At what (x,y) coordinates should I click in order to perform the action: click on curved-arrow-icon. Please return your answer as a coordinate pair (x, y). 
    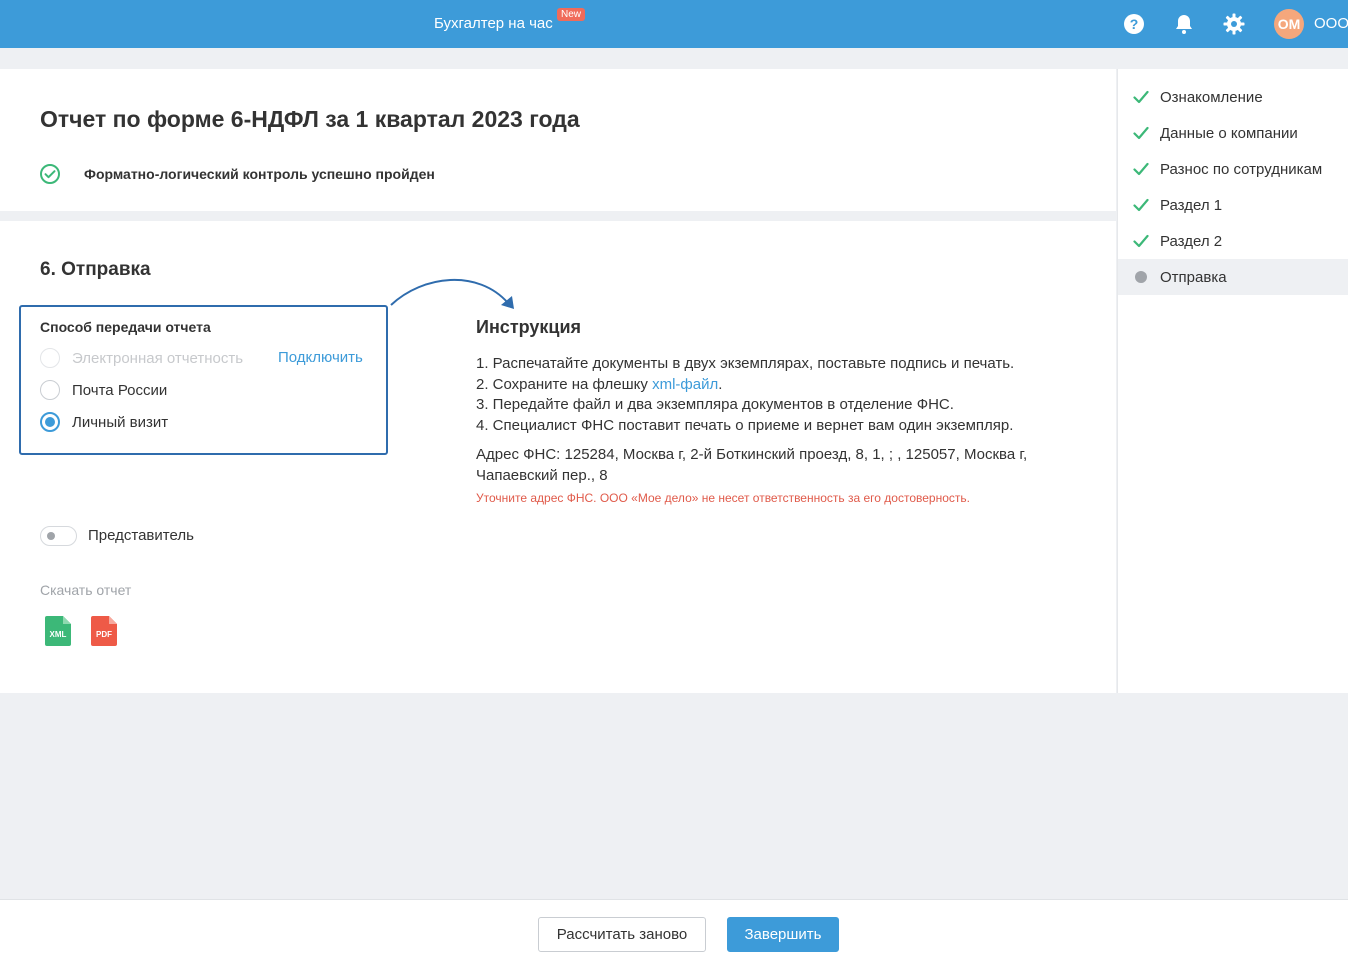
    Looking at the image, I should click on (452, 293).